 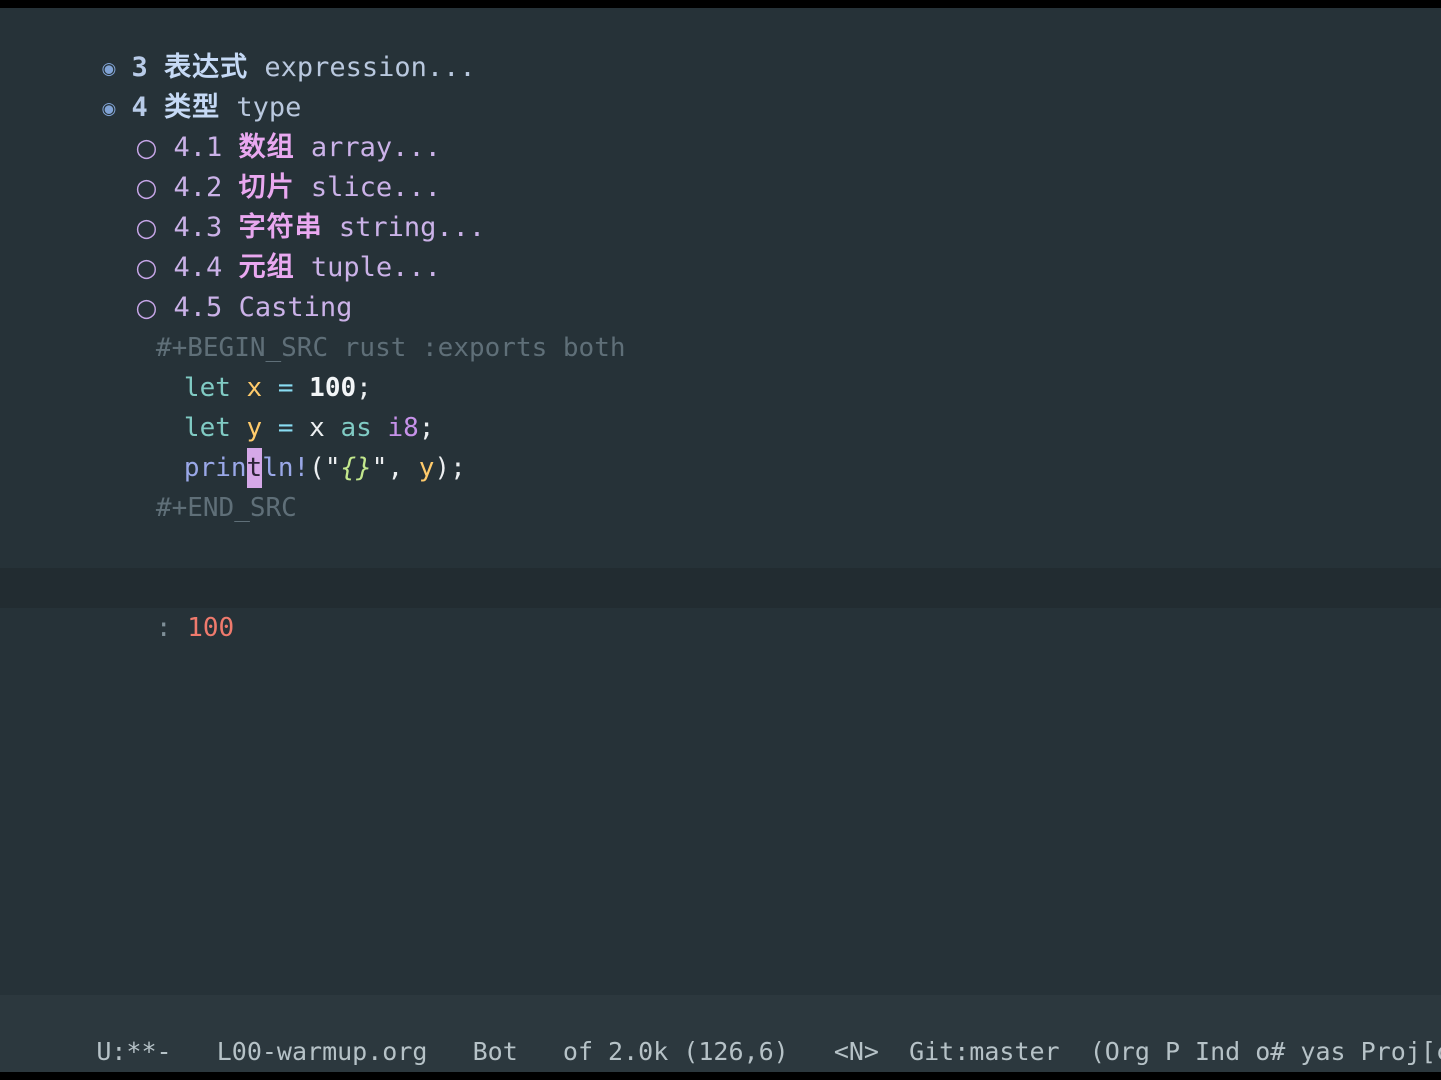 What do you see at coordinates (720, 85) in the screenshot?
I see `org-heading-level1: ◉ 4 类型 type` at bounding box center [720, 85].